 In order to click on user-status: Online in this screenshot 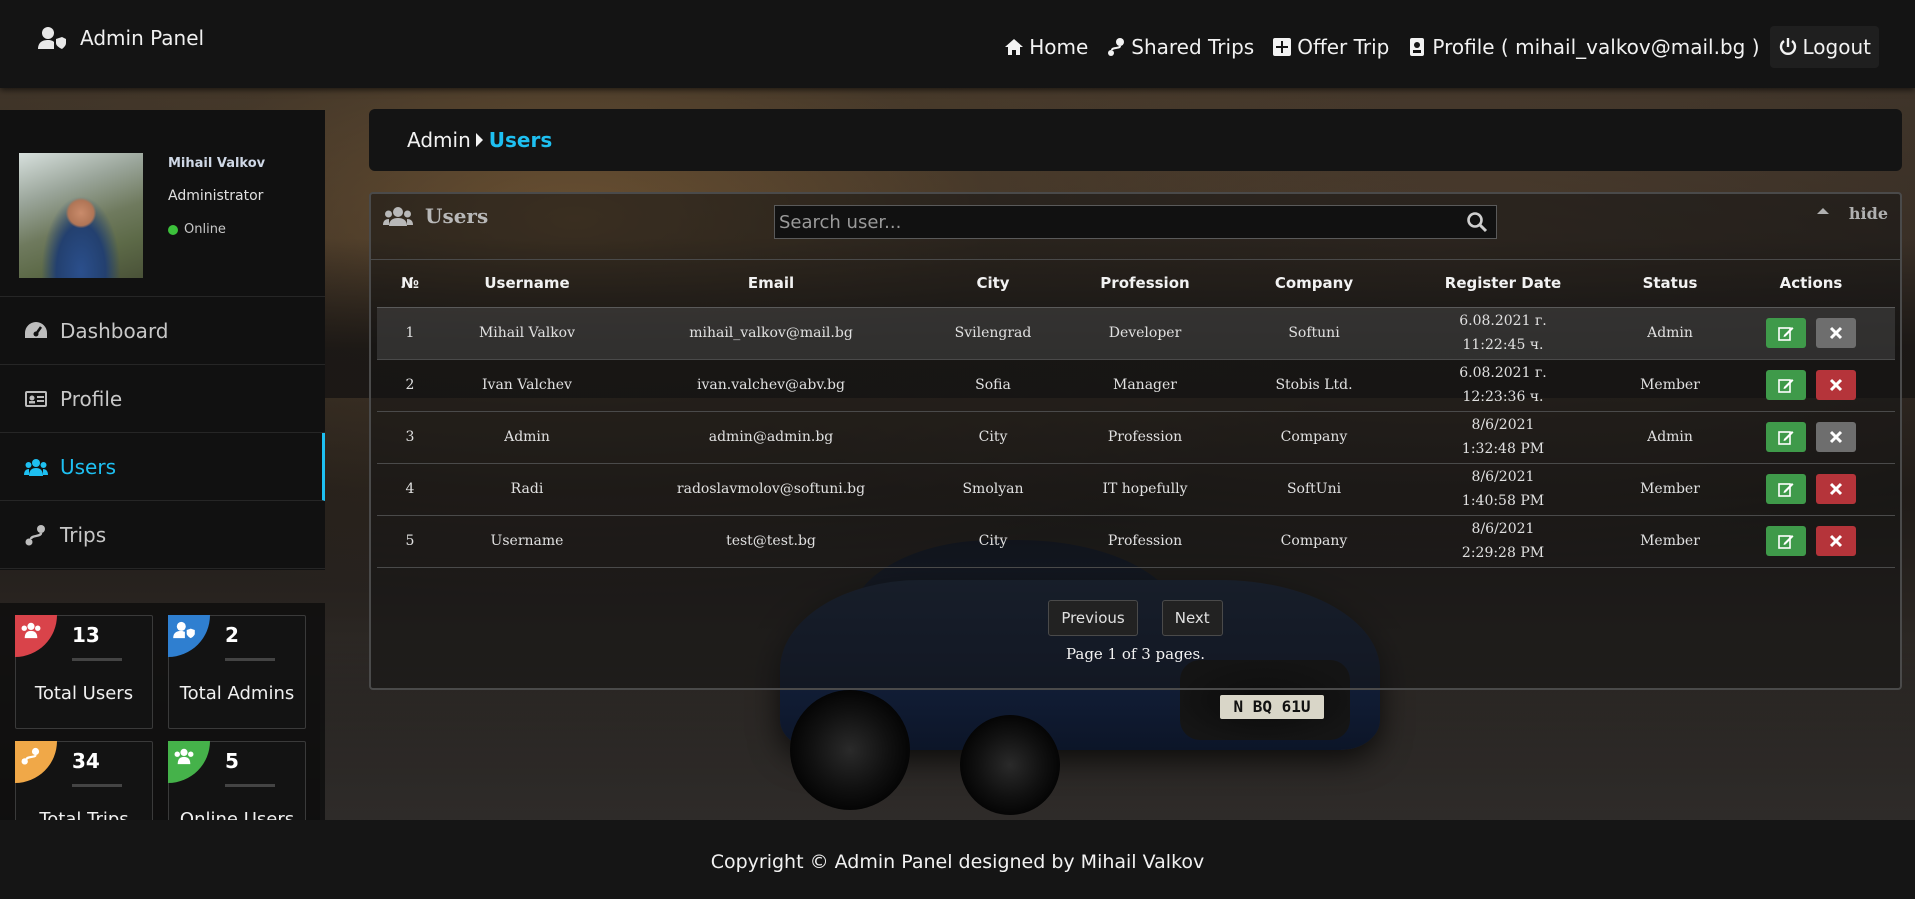, I will do `click(197, 229)`.